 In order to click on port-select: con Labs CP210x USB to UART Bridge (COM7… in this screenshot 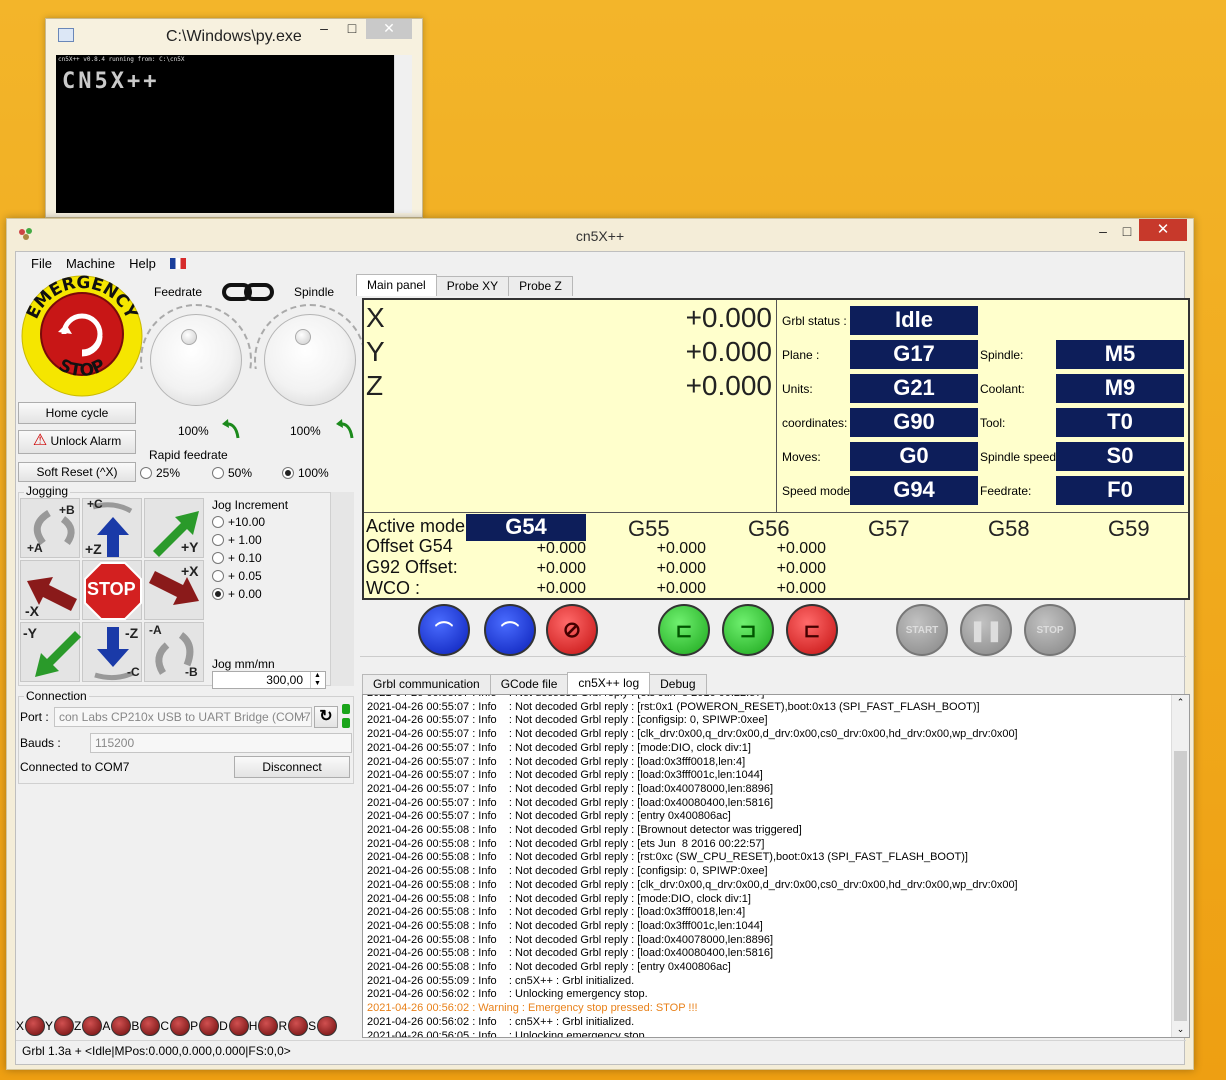, I will do `click(183, 717)`.